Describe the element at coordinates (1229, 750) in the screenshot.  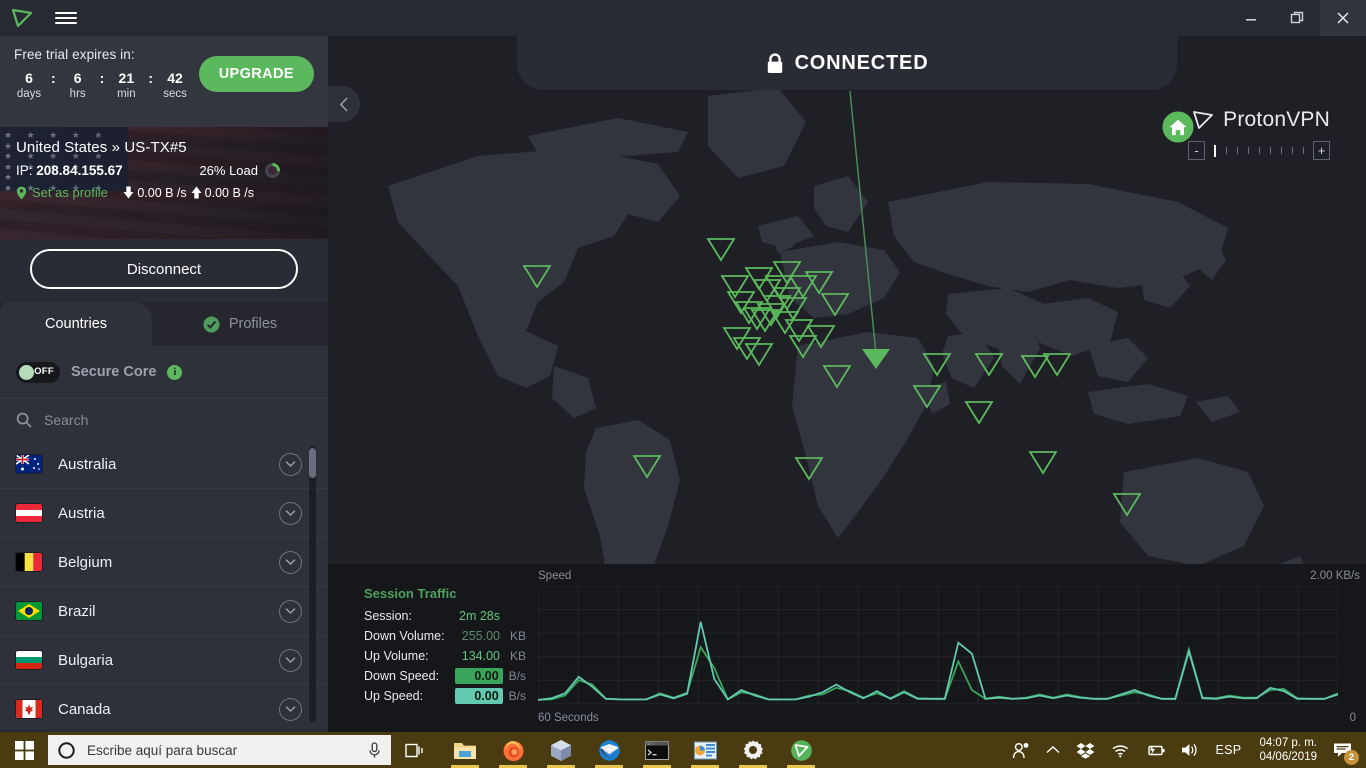
I see `language-indicator: ESP` at that location.